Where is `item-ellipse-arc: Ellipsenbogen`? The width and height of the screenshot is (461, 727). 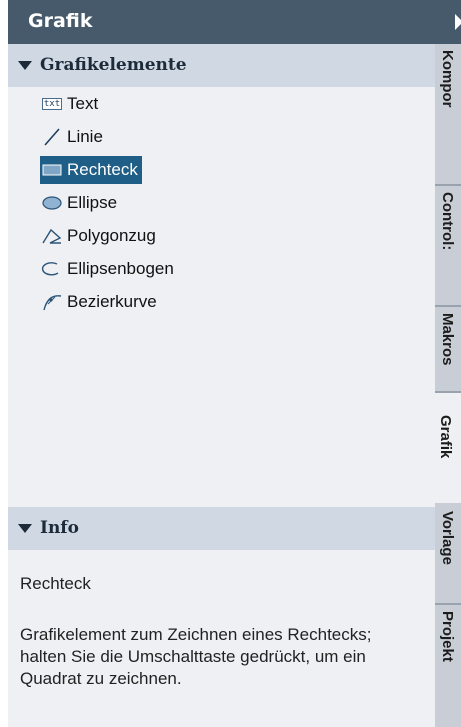
item-ellipse-arc: Ellipsenbogen is located at coordinates (107, 269).